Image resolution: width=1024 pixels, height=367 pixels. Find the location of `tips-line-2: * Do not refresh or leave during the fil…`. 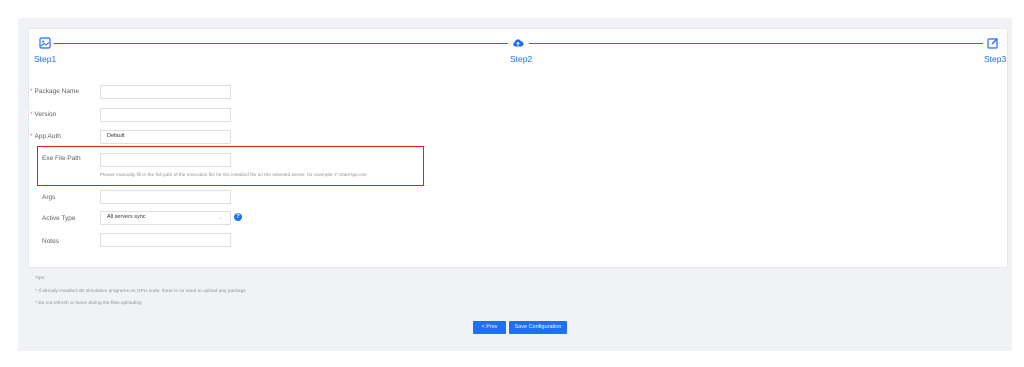

tips-line-2: * Do not refresh or leave during the fil… is located at coordinates (88, 303).